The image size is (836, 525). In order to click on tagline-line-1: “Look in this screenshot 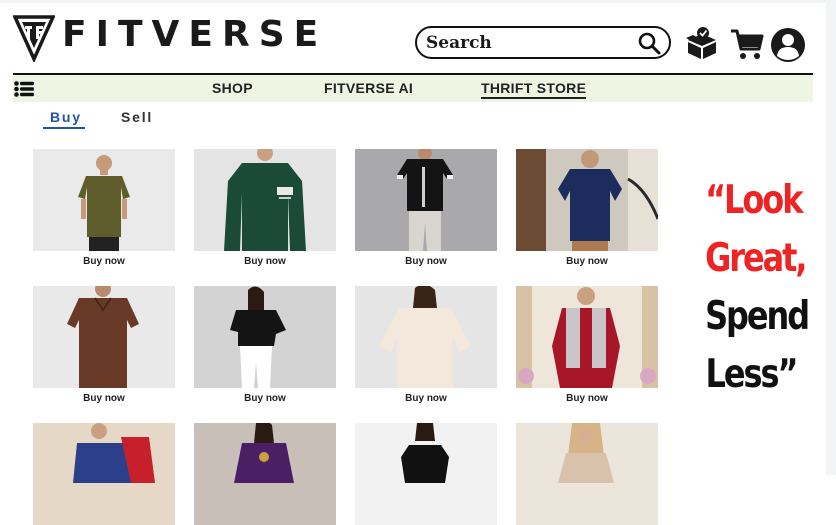, I will do `click(754, 200)`.